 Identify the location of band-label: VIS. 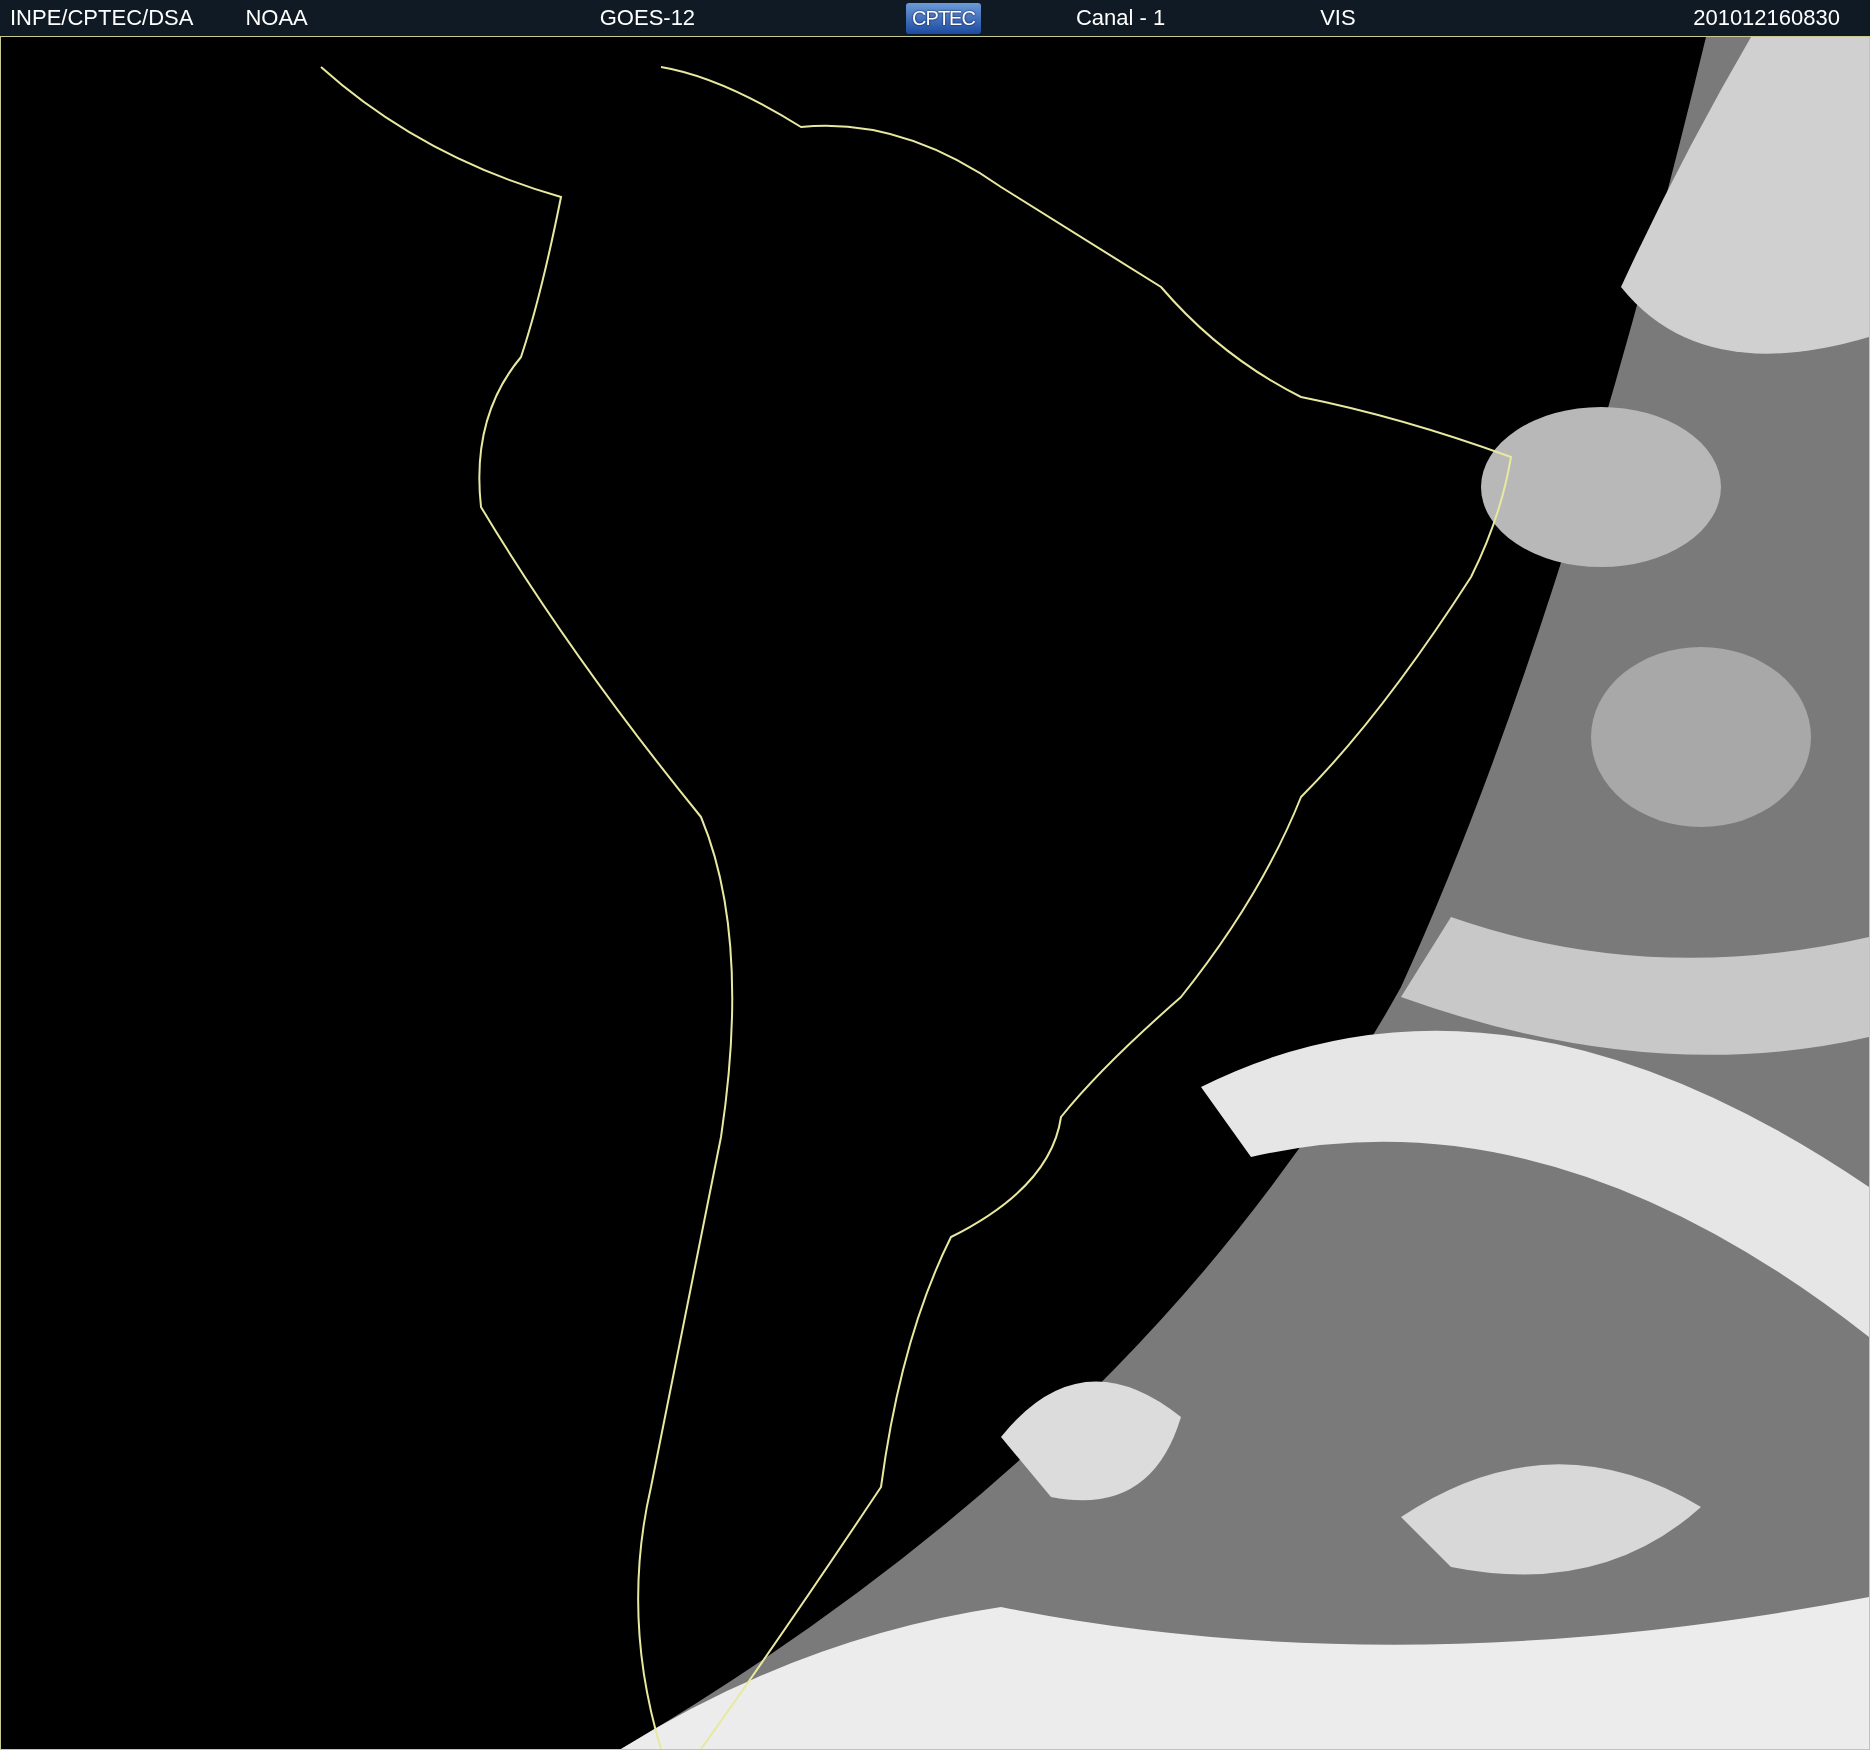
(1338, 18).